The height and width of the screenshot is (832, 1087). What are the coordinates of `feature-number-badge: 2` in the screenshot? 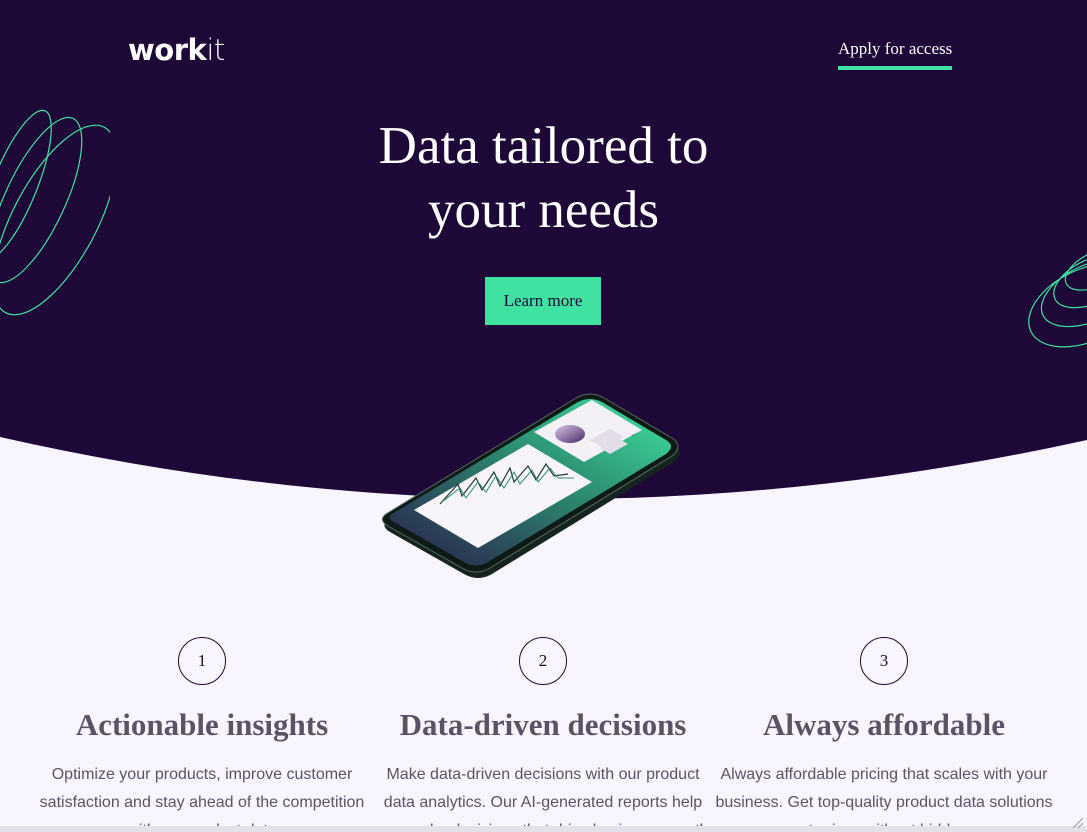 It's located at (543, 661).